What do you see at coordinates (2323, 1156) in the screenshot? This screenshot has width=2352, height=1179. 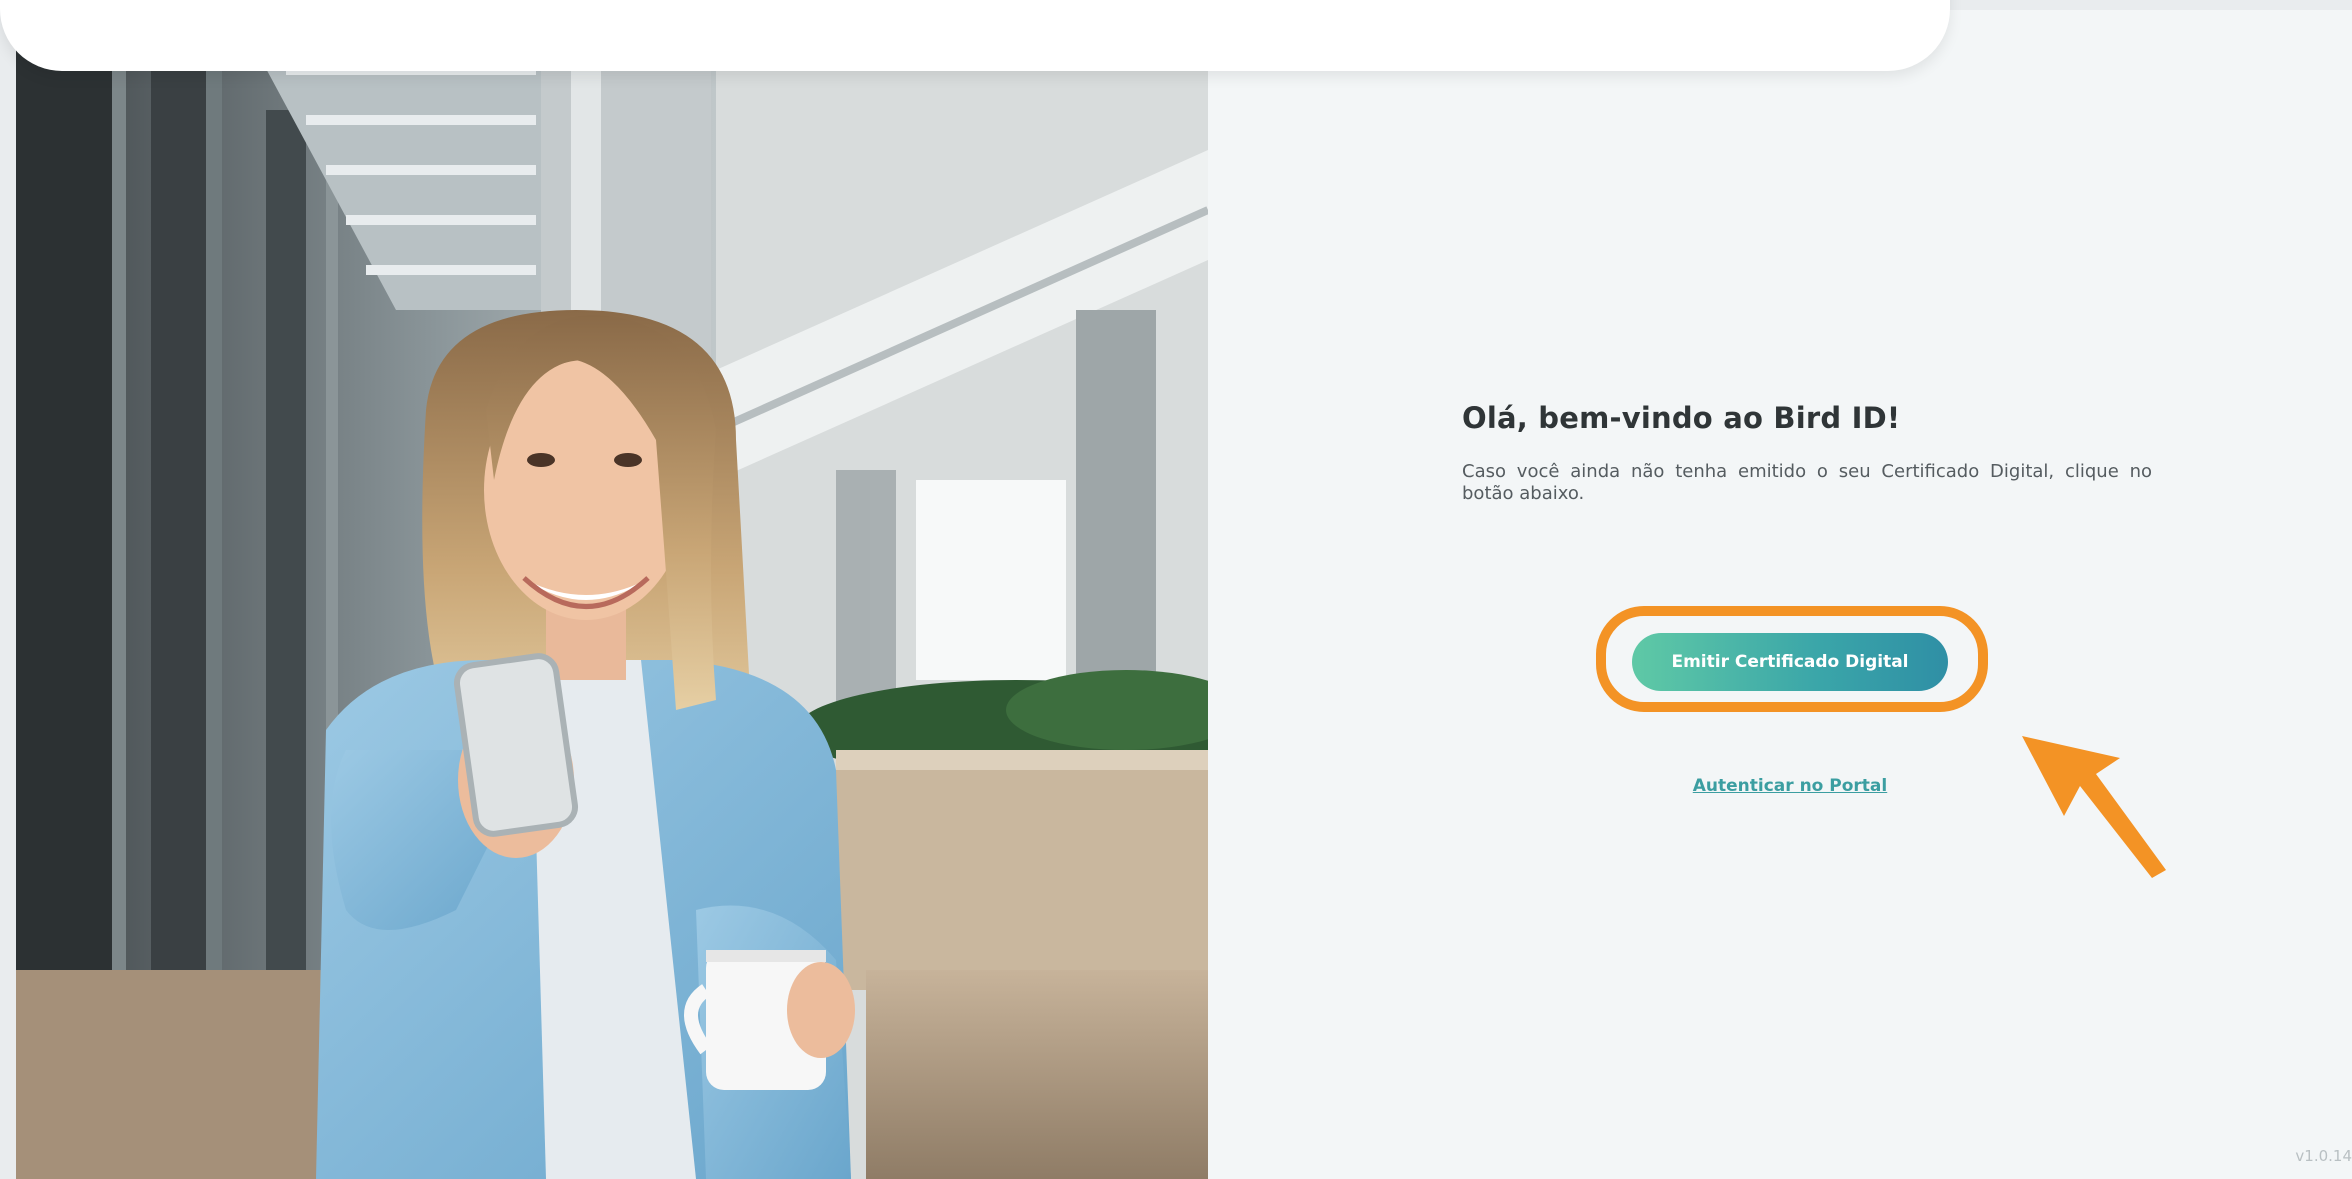 I see `version-label: v1.0.14` at bounding box center [2323, 1156].